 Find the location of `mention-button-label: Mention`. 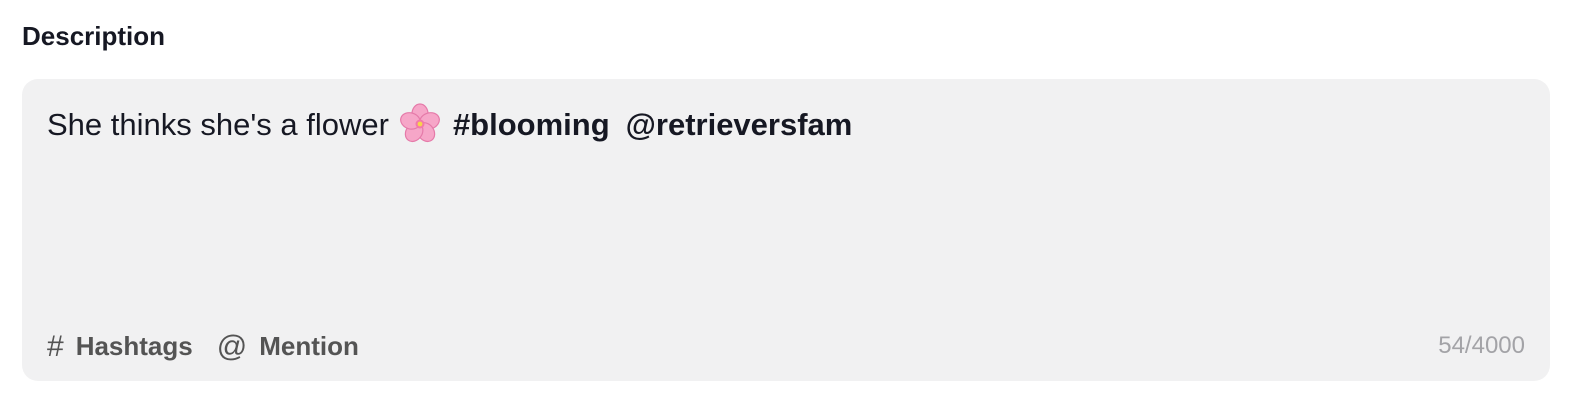

mention-button-label: Mention is located at coordinates (309, 346).